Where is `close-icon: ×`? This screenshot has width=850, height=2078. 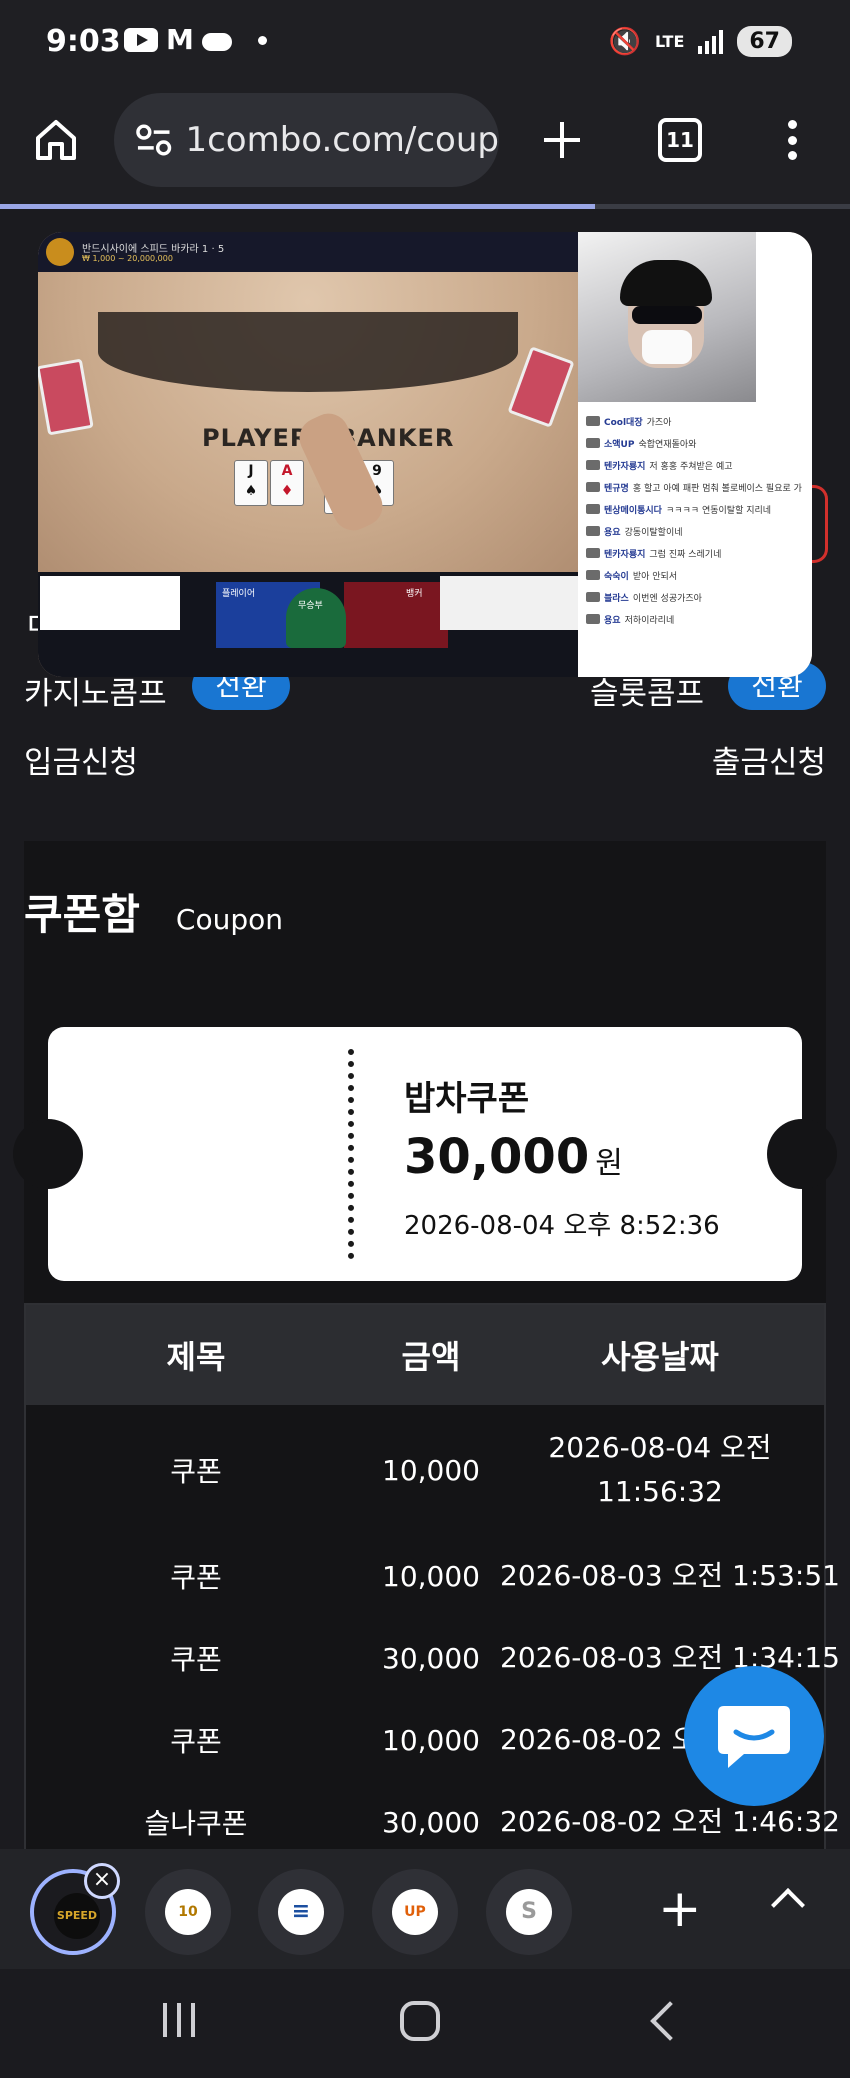
close-icon: × is located at coordinates (102, 1881).